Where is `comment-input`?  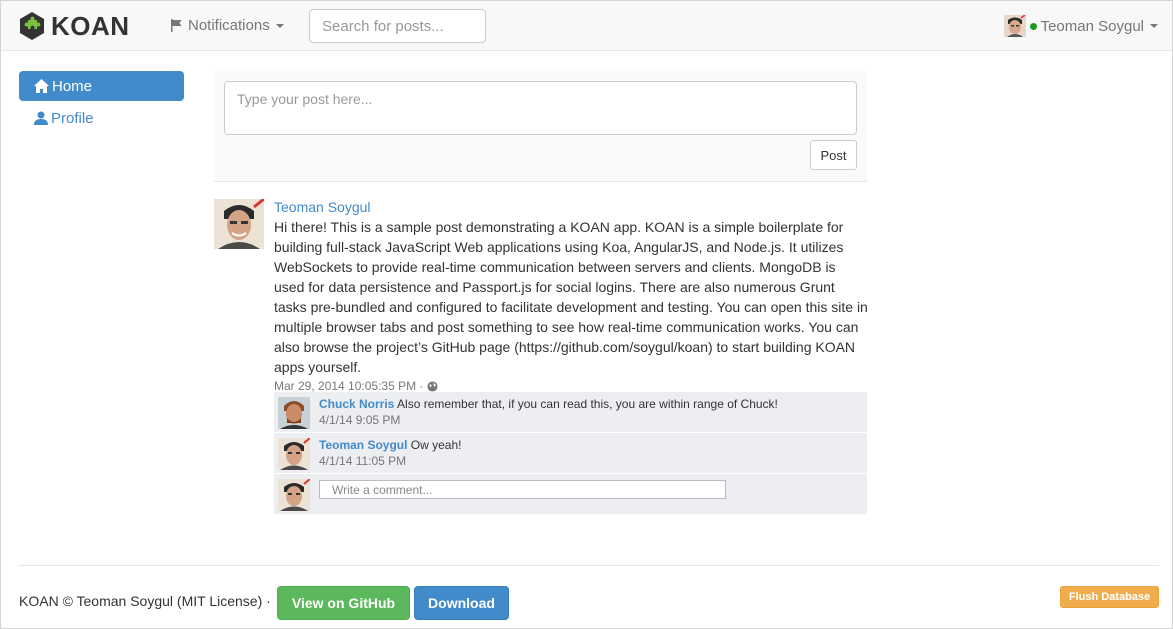 comment-input is located at coordinates (522, 489).